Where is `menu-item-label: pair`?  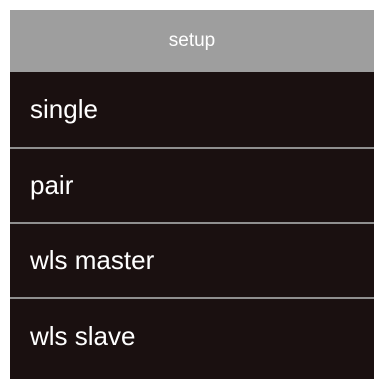
menu-item-label: pair is located at coordinates (52, 185).